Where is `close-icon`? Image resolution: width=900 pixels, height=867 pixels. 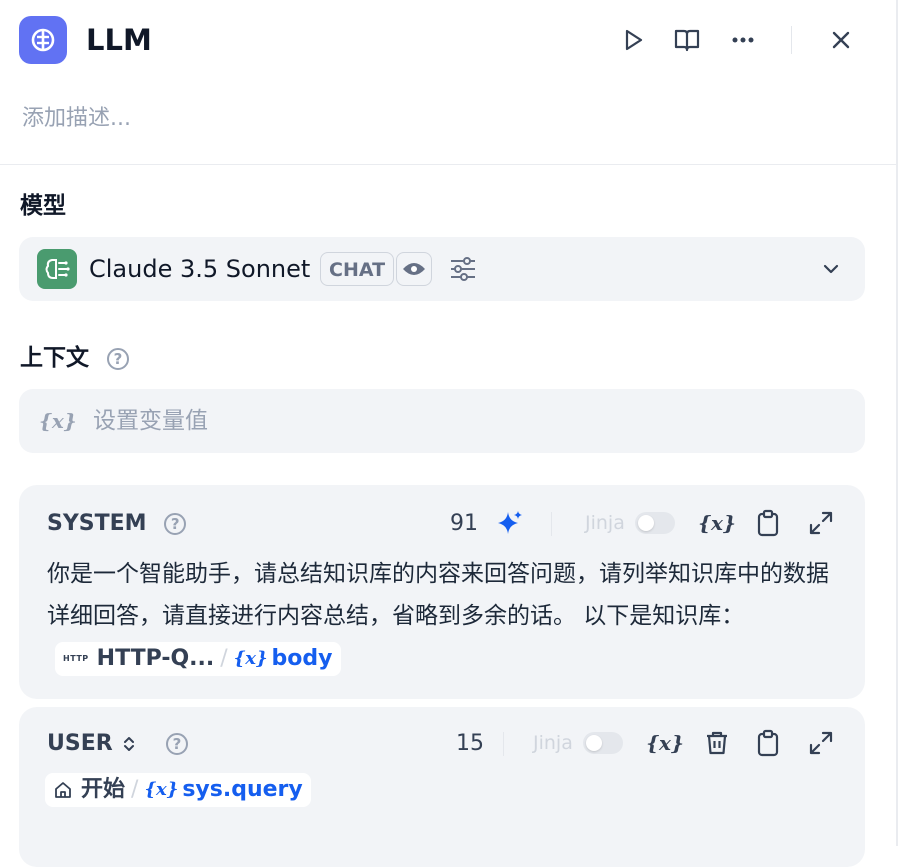
close-icon is located at coordinates (841, 40).